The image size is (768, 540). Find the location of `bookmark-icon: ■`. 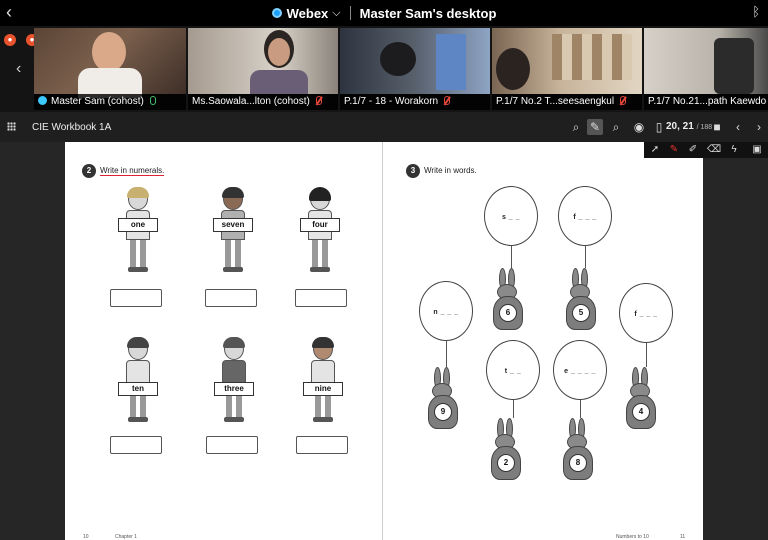

bookmark-icon: ■ is located at coordinates (717, 127).